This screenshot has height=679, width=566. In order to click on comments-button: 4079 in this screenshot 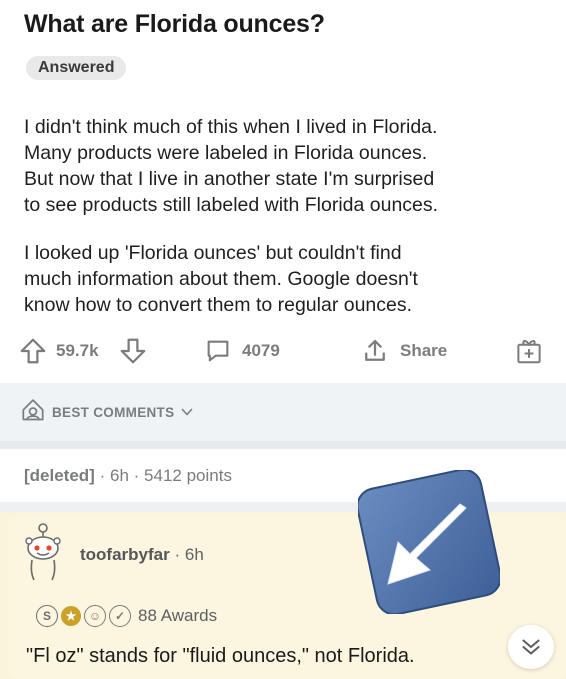, I will do `click(242, 351)`.